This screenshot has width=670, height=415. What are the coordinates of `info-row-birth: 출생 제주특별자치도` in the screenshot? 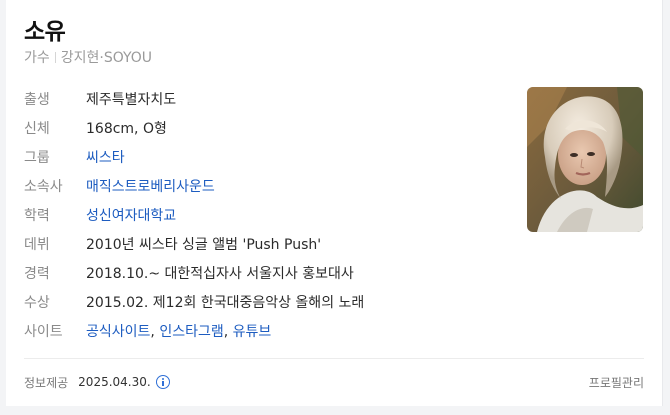 It's located at (274, 98).